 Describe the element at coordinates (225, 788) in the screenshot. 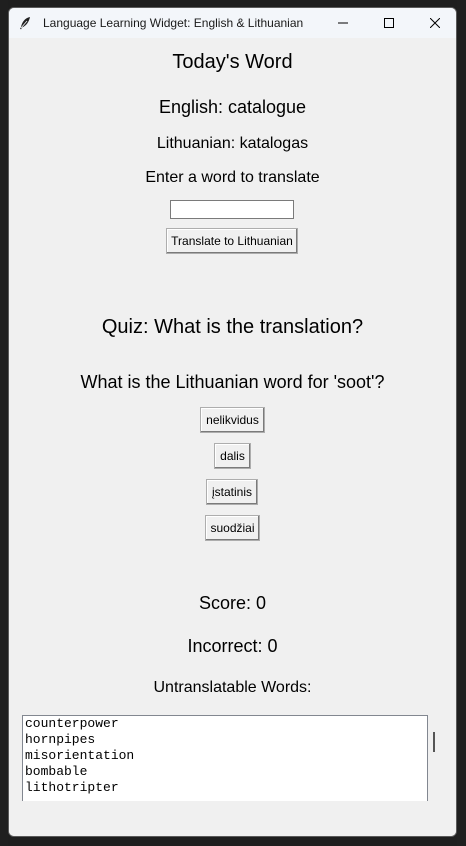

I see `list-item: lithotripter` at that location.